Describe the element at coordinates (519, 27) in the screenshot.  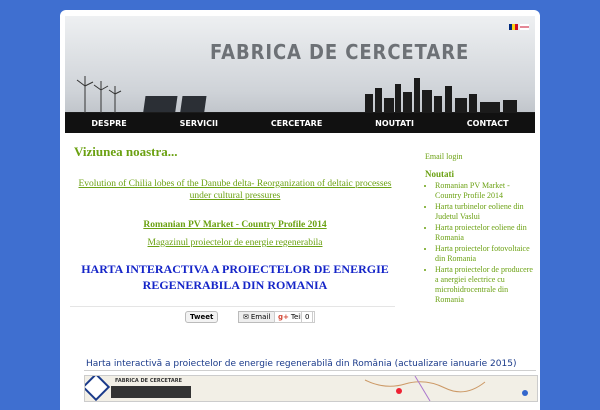
I see `language-switcher` at that location.